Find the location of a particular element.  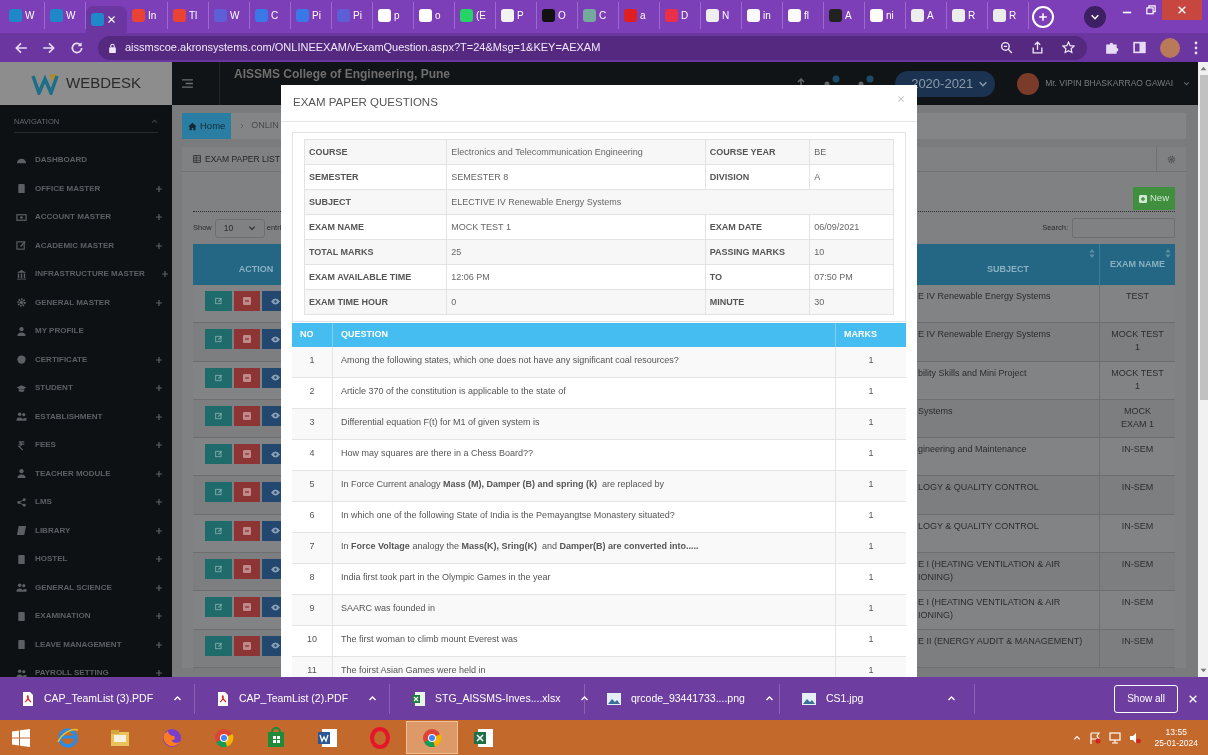

ring-icon is located at coordinates (380, 737).